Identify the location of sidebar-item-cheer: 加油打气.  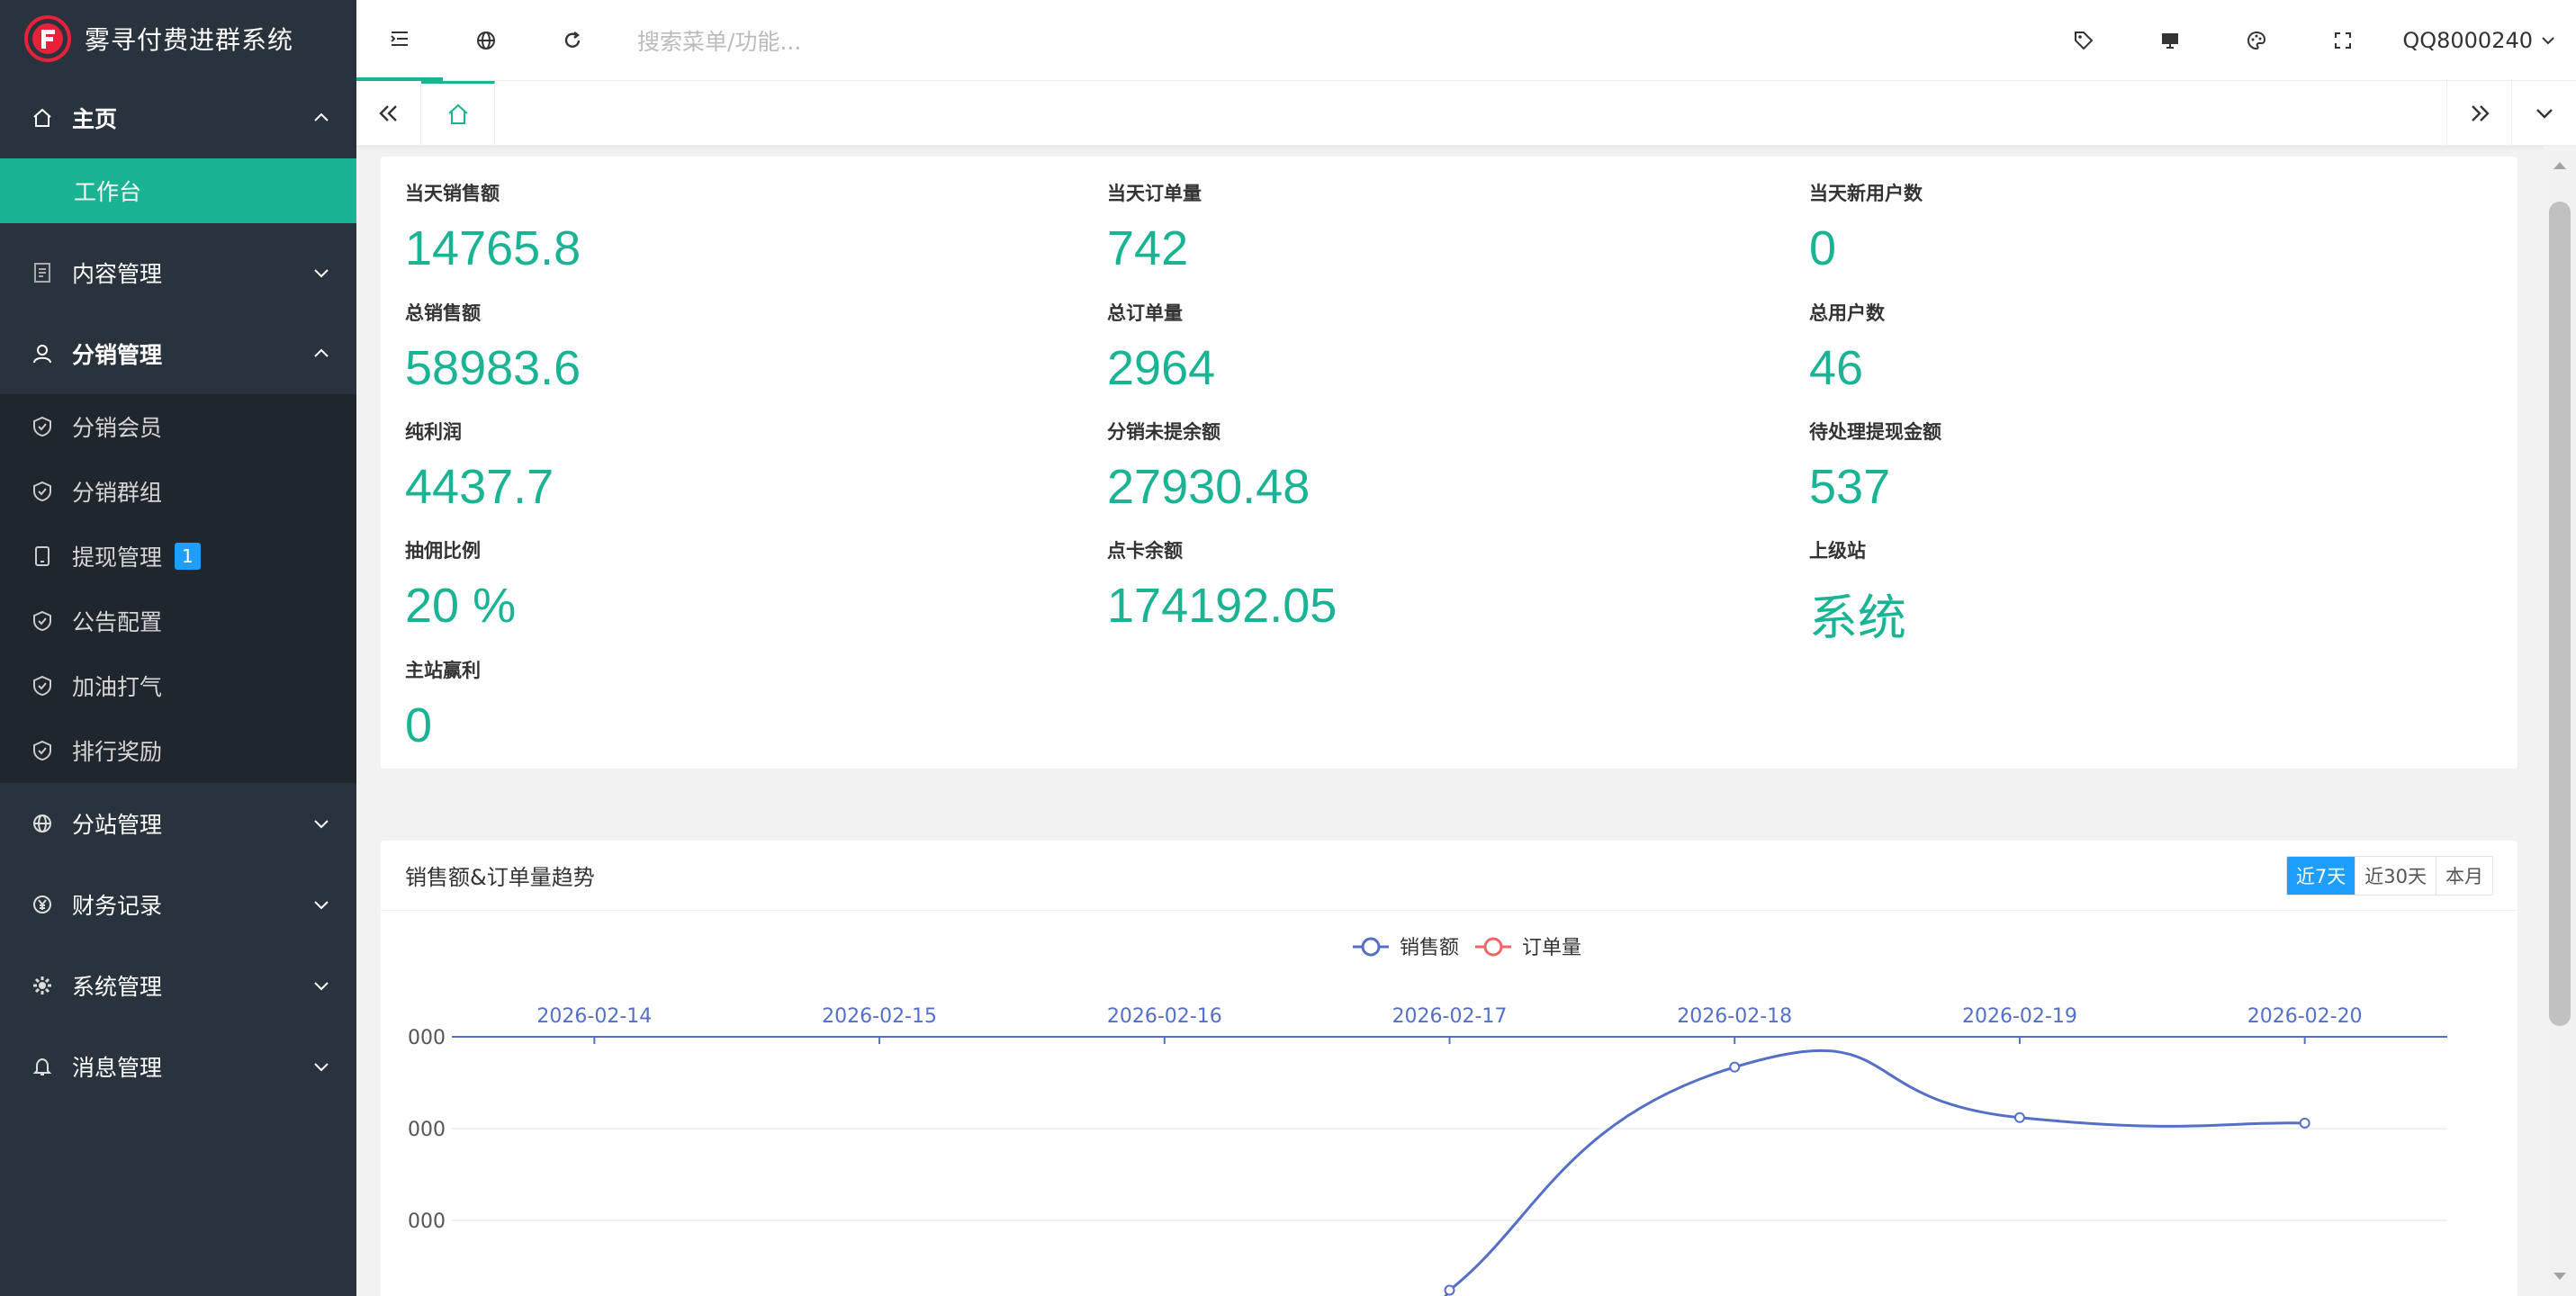
(178, 686).